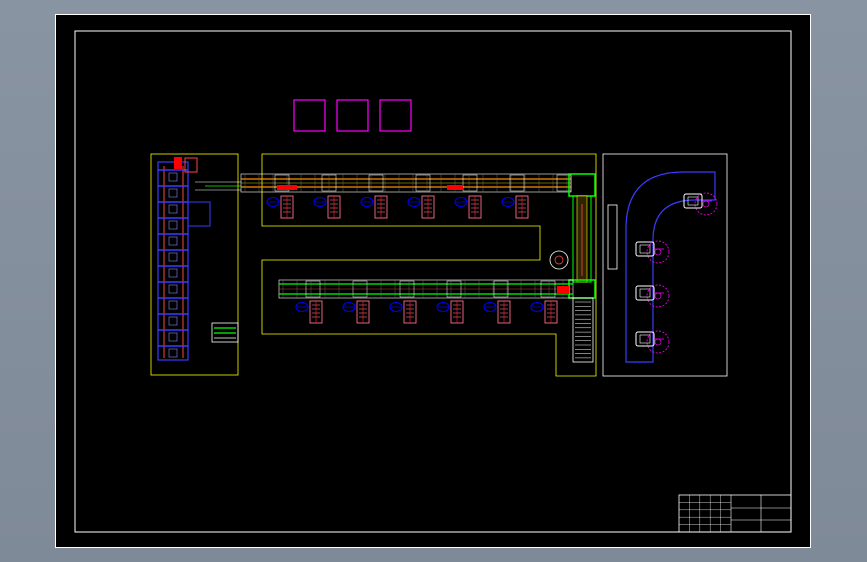  Describe the element at coordinates (735, 513) in the screenshot. I see `title-block` at that location.